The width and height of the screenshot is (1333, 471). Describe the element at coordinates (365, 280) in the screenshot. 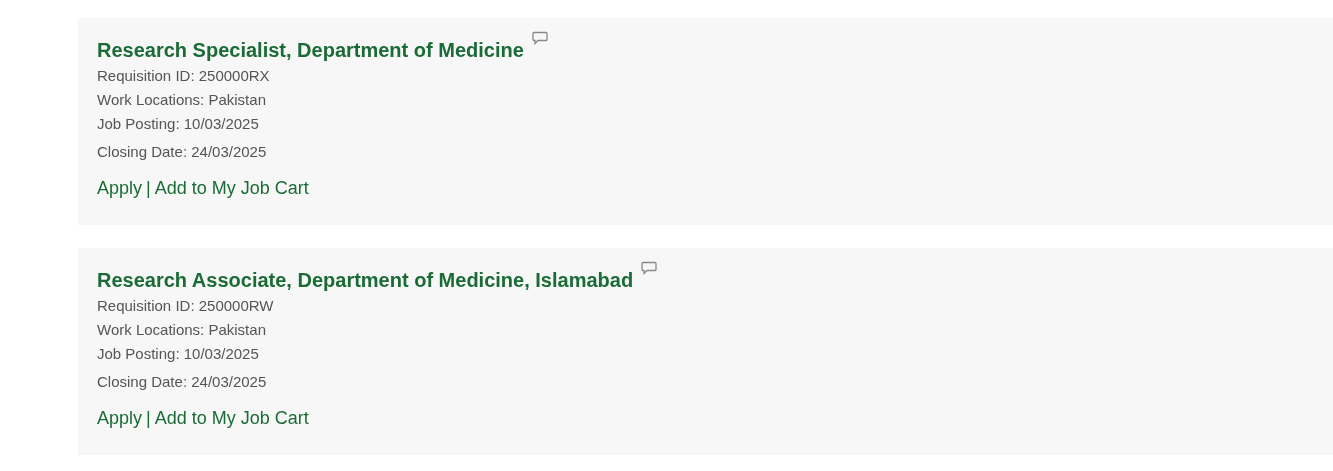

I see `job-title-link: Research Associate, Department of Medicine, Islamabad` at that location.